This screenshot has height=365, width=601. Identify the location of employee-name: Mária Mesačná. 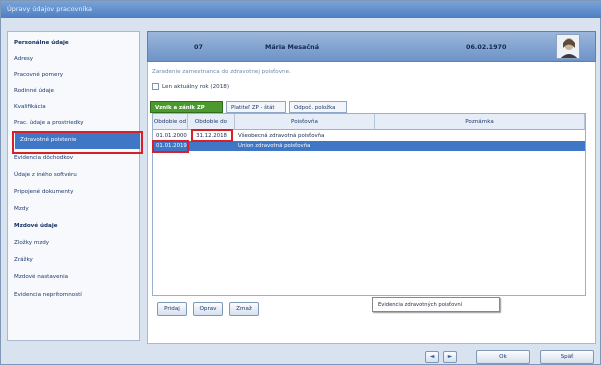
(292, 47).